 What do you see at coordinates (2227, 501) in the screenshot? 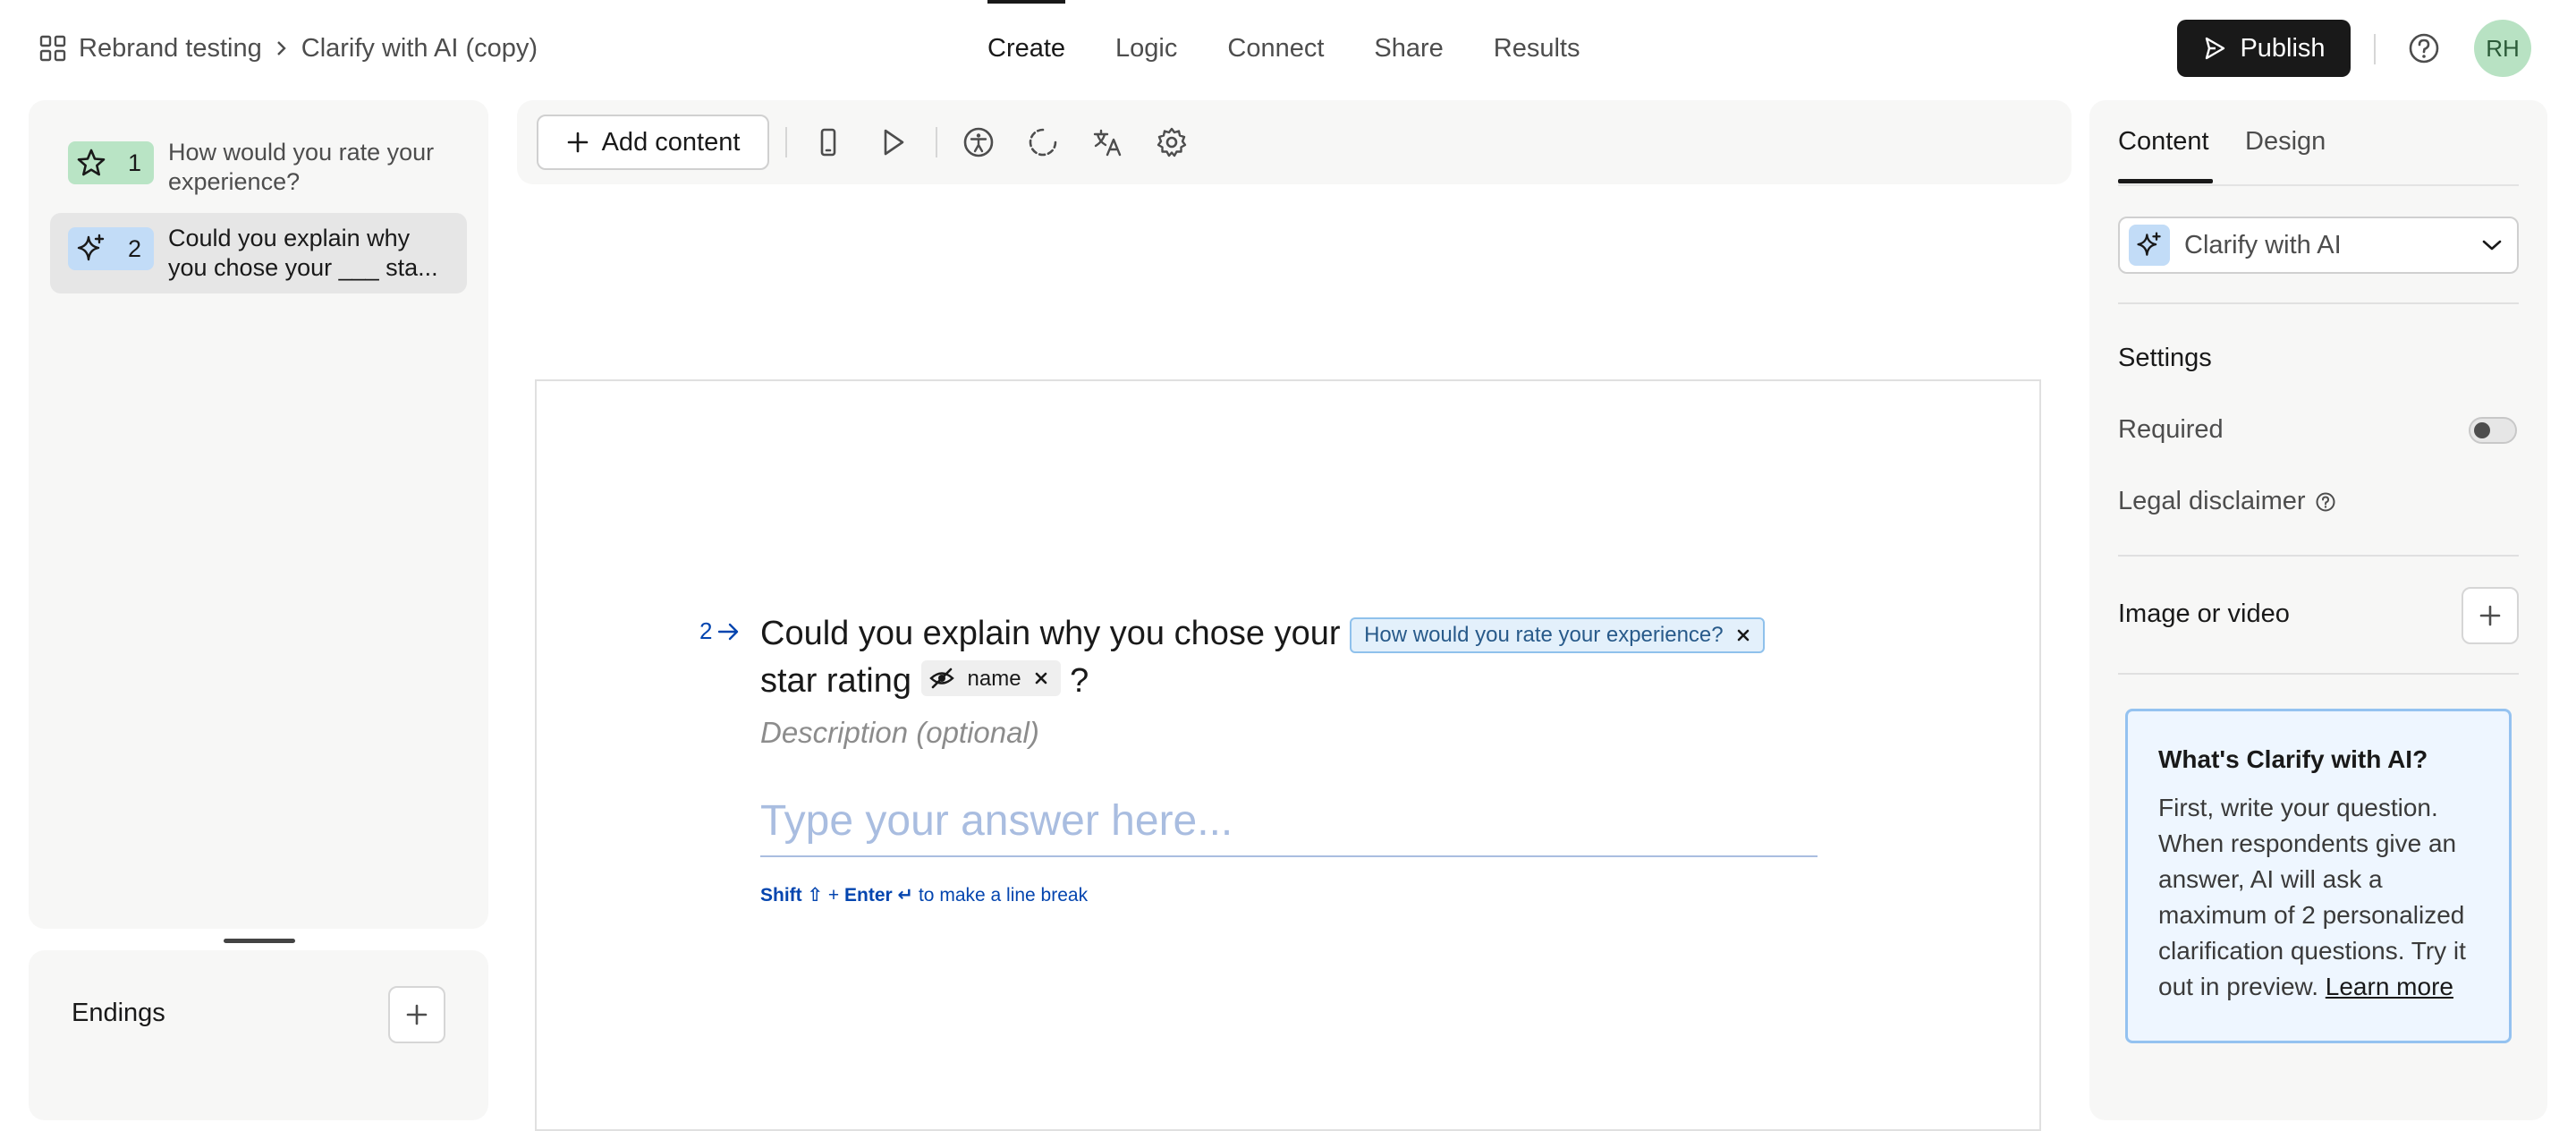
I see `legal-disclaimer-label: Legal disclaimer` at bounding box center [2227, 501].